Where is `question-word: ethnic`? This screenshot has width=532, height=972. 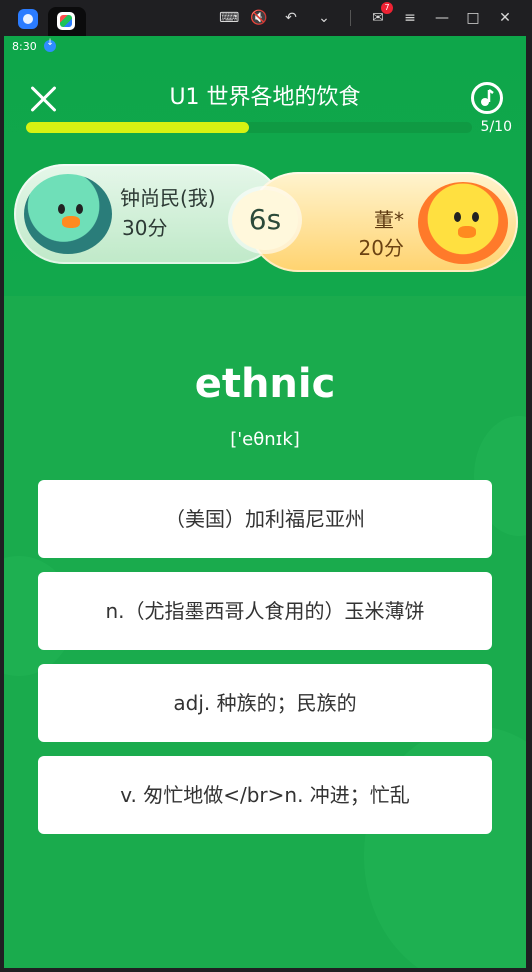 question-word: ethnic is located at coordinates (265, 384).